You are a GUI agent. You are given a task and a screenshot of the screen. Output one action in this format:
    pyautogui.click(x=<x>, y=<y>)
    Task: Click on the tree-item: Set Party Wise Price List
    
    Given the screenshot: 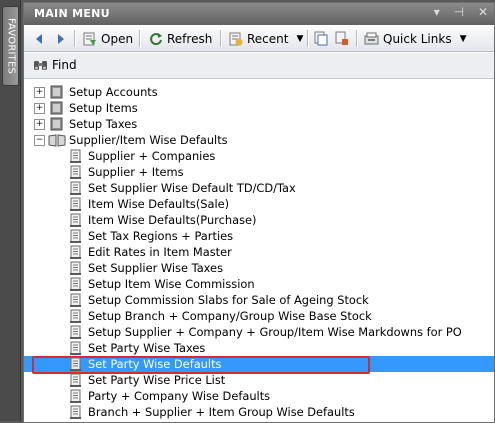 What is the action you would take?
    pyautogui.click(x=259, y=380)
    